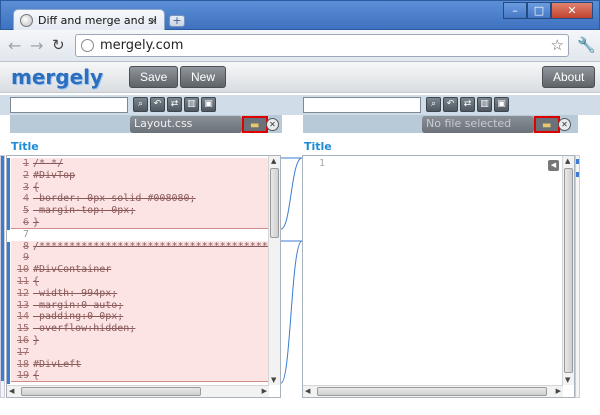  Describe the element at coordinates (553, 165) in the screenshot. I see `collapse-icon: ◀` at that location.